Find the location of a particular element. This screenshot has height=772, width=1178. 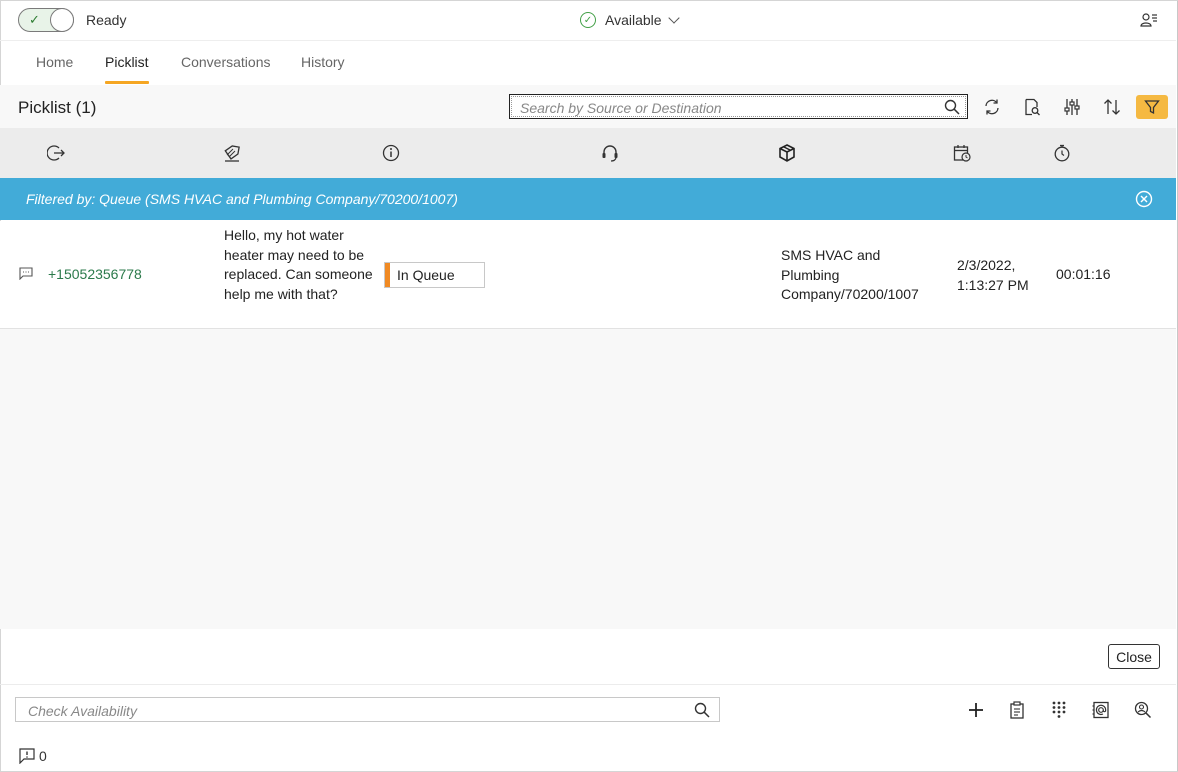

ready-label: Ready is located at coordinates (106, 20).